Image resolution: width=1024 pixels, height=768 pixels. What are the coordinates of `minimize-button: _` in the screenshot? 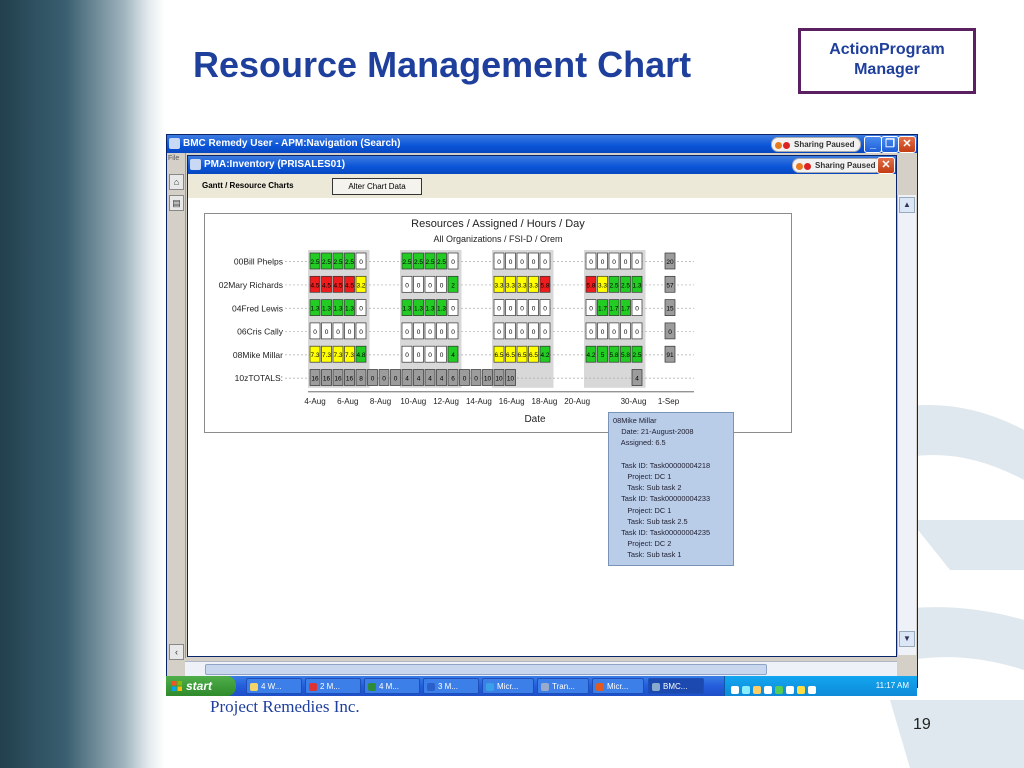 It's located at (873, 144).